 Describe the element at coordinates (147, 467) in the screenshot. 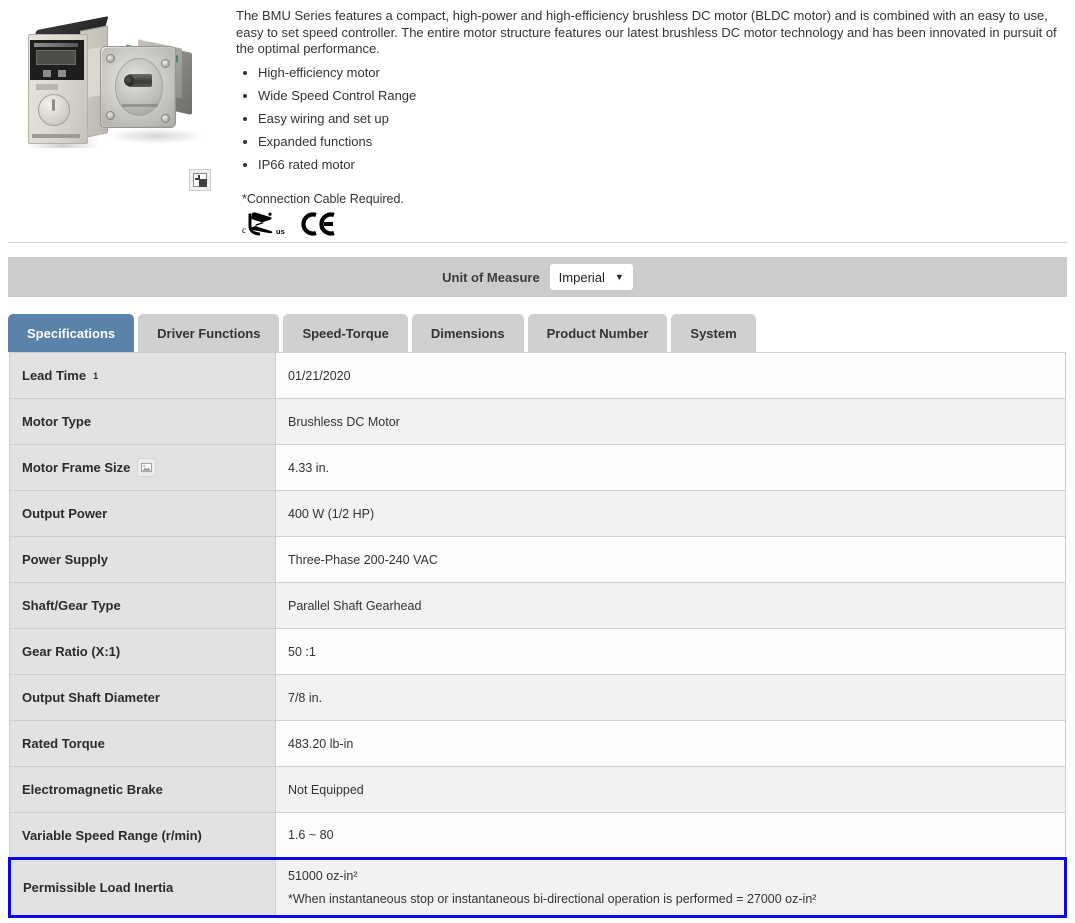

I see `image-icon` at that location.